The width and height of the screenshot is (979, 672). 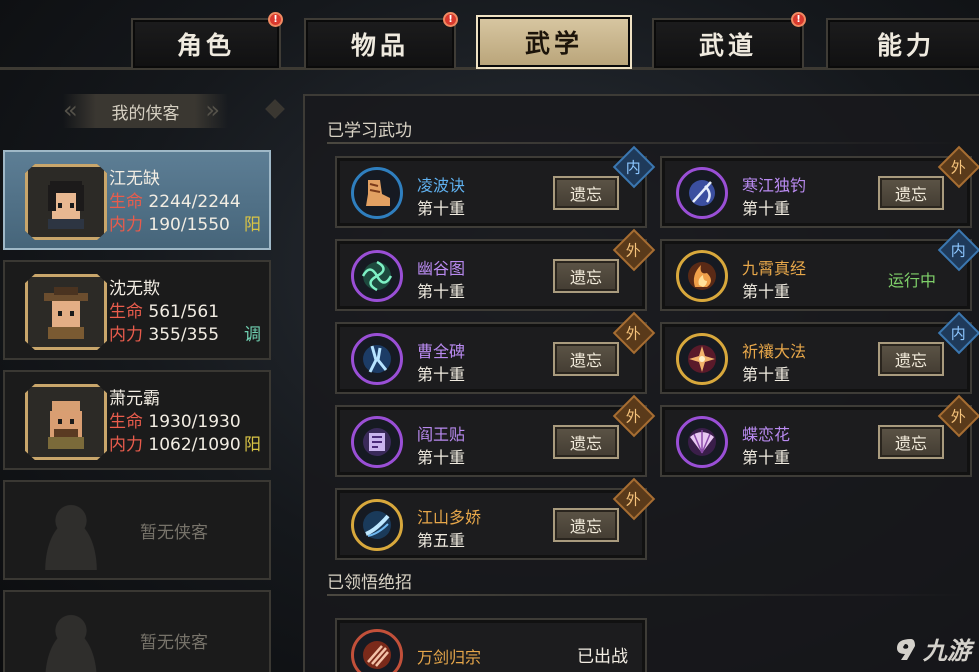 I want to click on tab-label: 武学, so click(x=553, y=43).